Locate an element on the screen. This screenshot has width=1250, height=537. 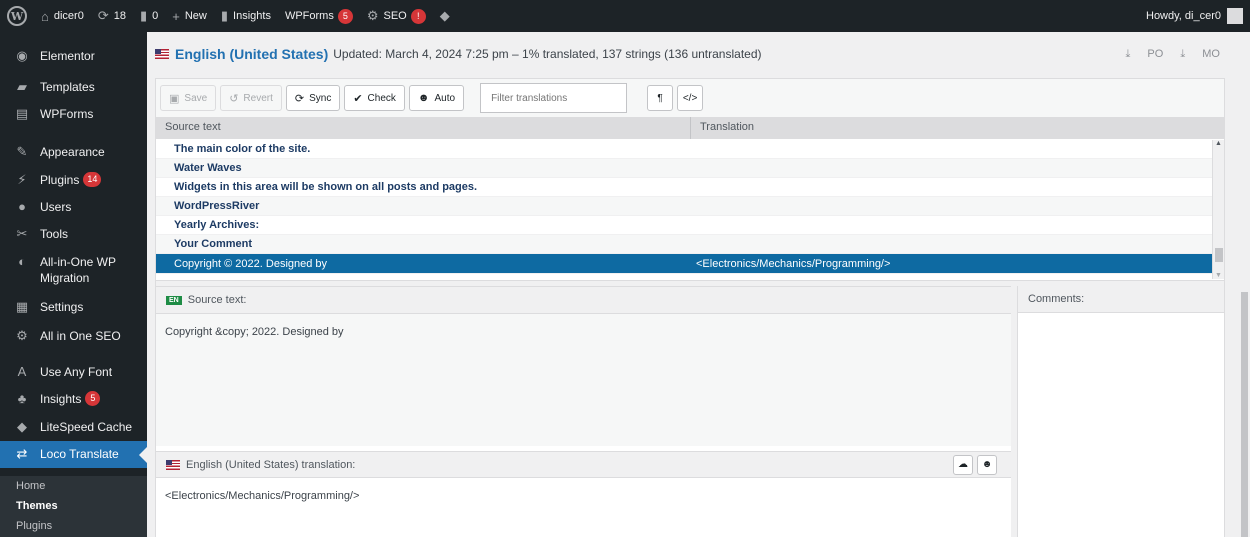
sidebar-item-label: Loco Translate is located at coordinates (79, 454).